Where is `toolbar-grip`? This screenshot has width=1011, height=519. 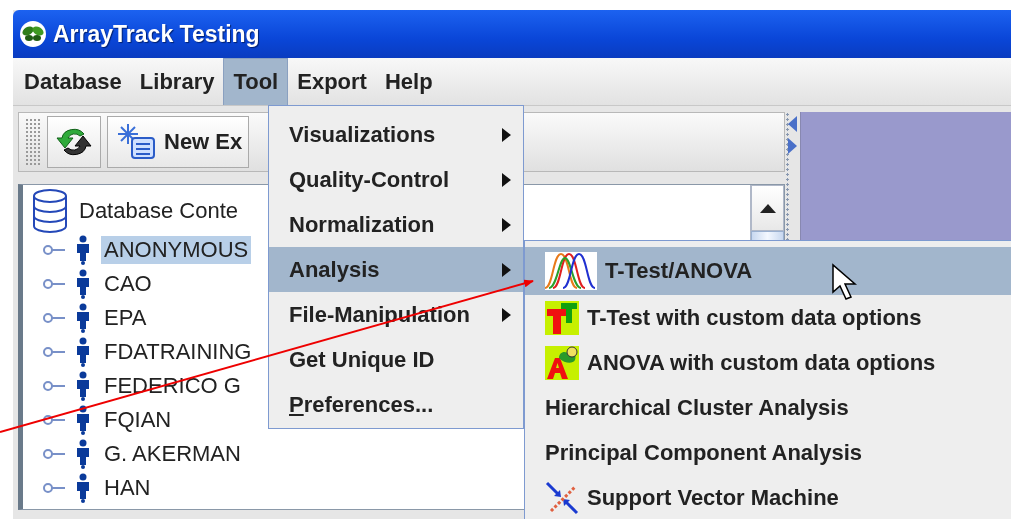
toolbar-grip is located at coordinates (33, 142).